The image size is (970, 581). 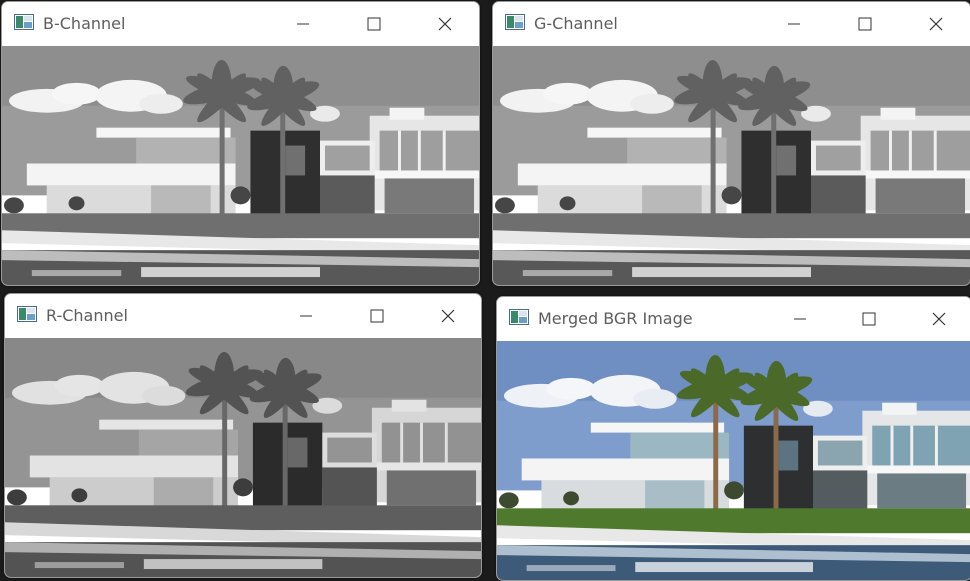 What do you see at coordinates (243, 316) in the screenshot?
I see `title-bar: R-Channel` at bounding box center [243, 316].